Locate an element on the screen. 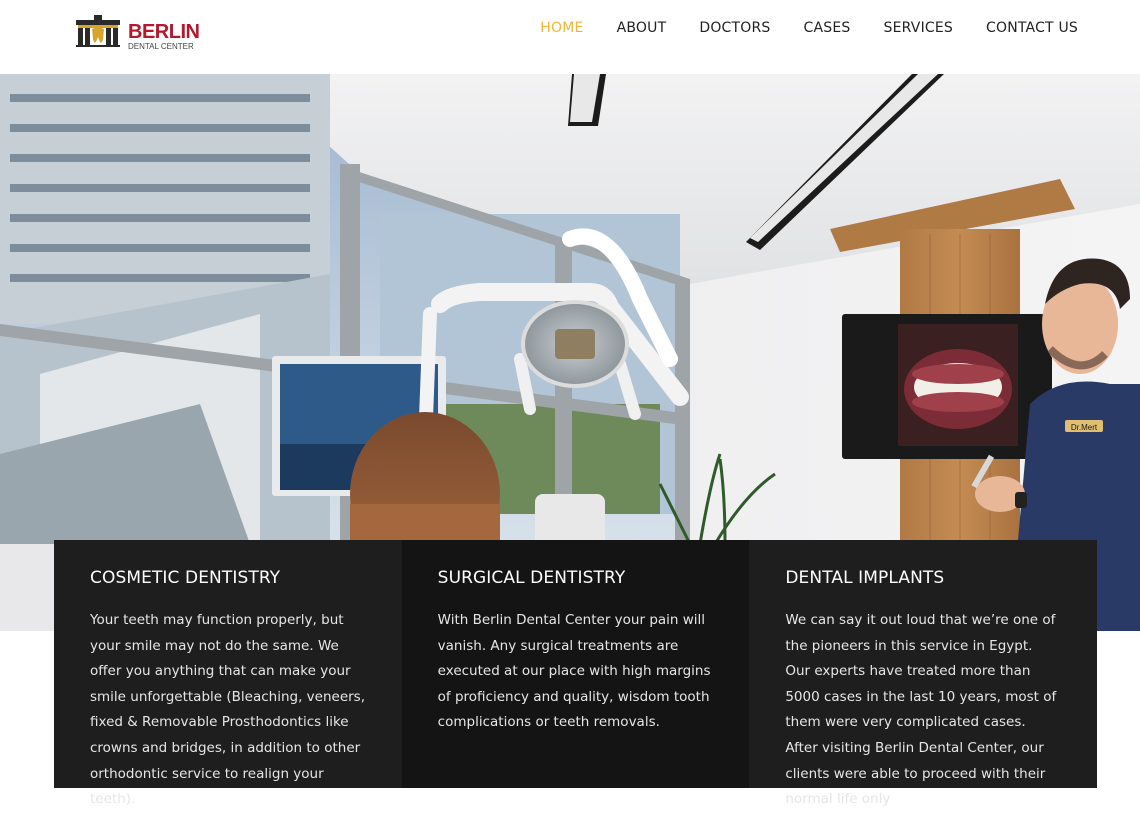 This screenshot has width=1140, height=813. nav-doctors: DOCTORS is located at coordinates (734, 28).